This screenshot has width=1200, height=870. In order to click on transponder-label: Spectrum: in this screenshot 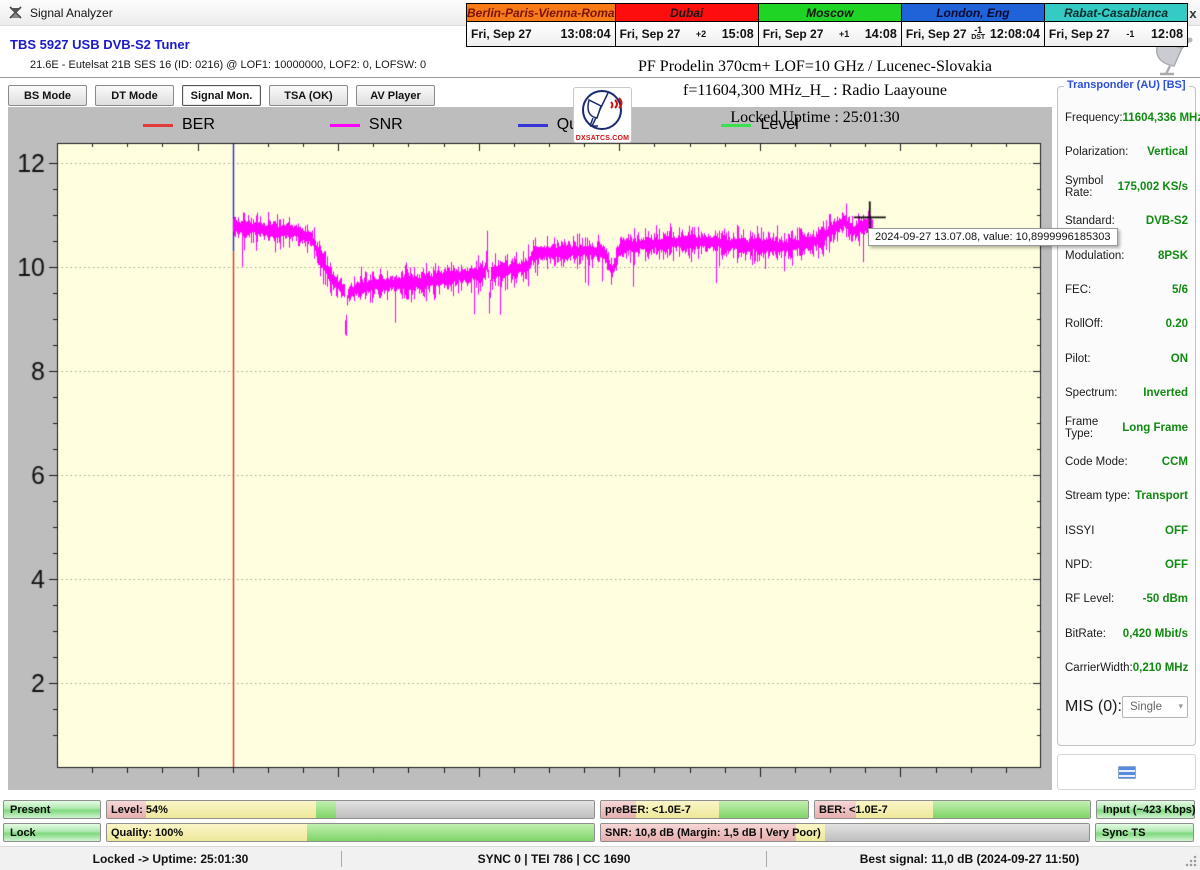, I will do `click(1091, 393)`.